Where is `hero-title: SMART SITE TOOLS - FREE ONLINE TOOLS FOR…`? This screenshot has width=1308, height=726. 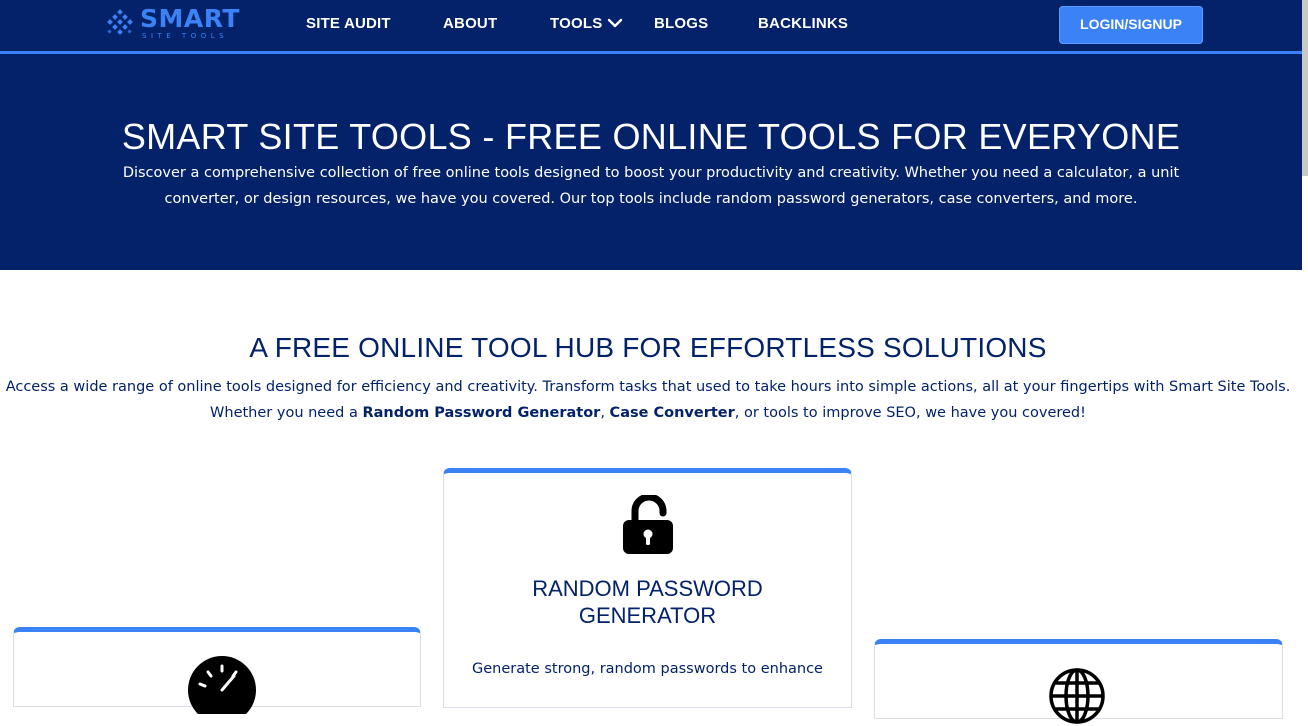
hero-title: SMART SITE TOOLS - FREE ONLINE TOOLS FOR… is located at coordinates (651, 136).